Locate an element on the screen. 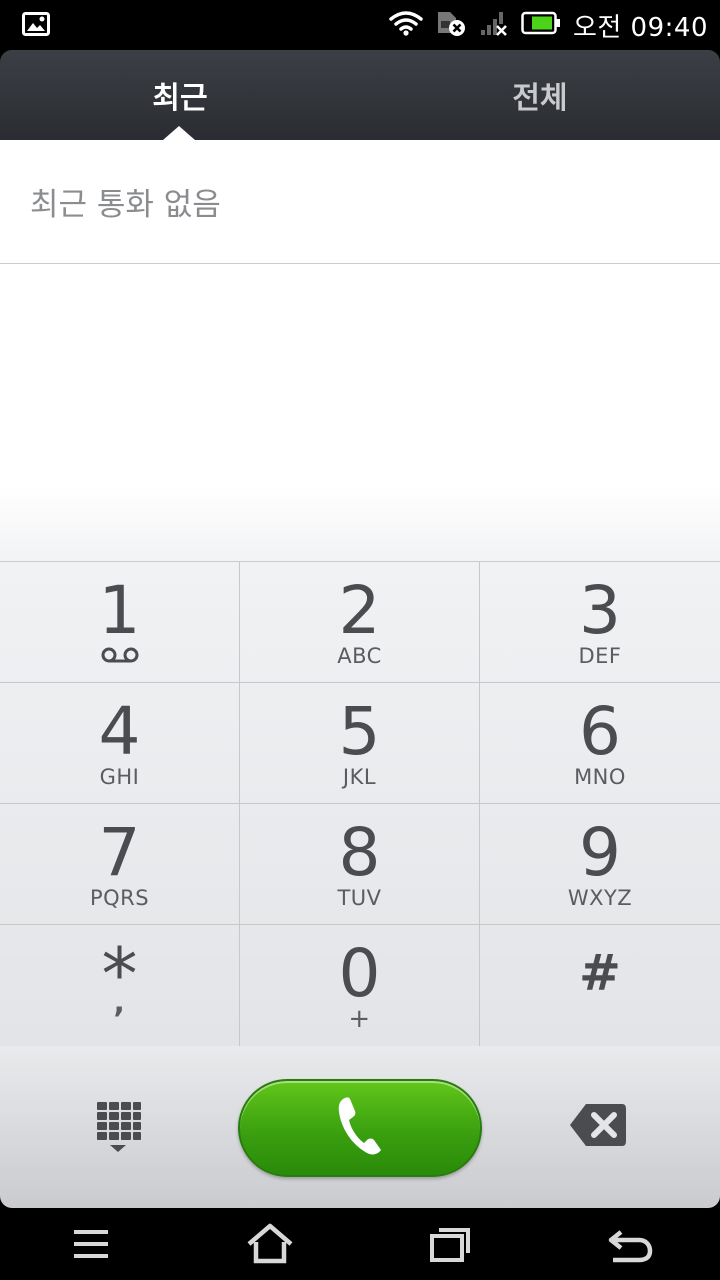 The image size is (720, 1280). key-2: 2 ABC is located at coordinates (360, 622).